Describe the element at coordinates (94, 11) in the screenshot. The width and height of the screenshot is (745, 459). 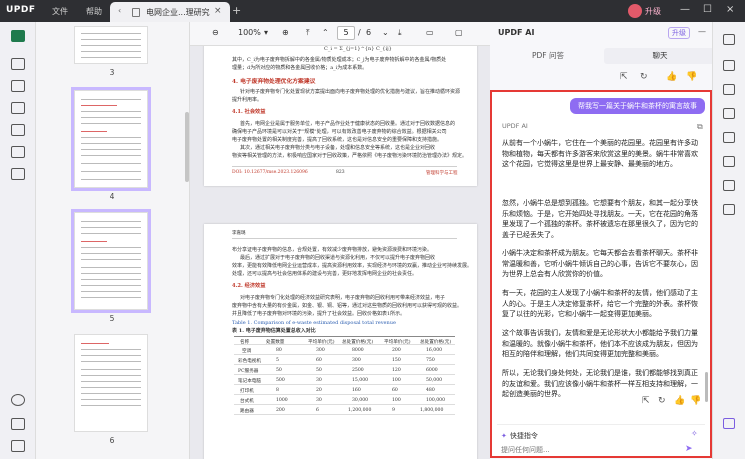
I see `menu-help: 帮助` at that location.